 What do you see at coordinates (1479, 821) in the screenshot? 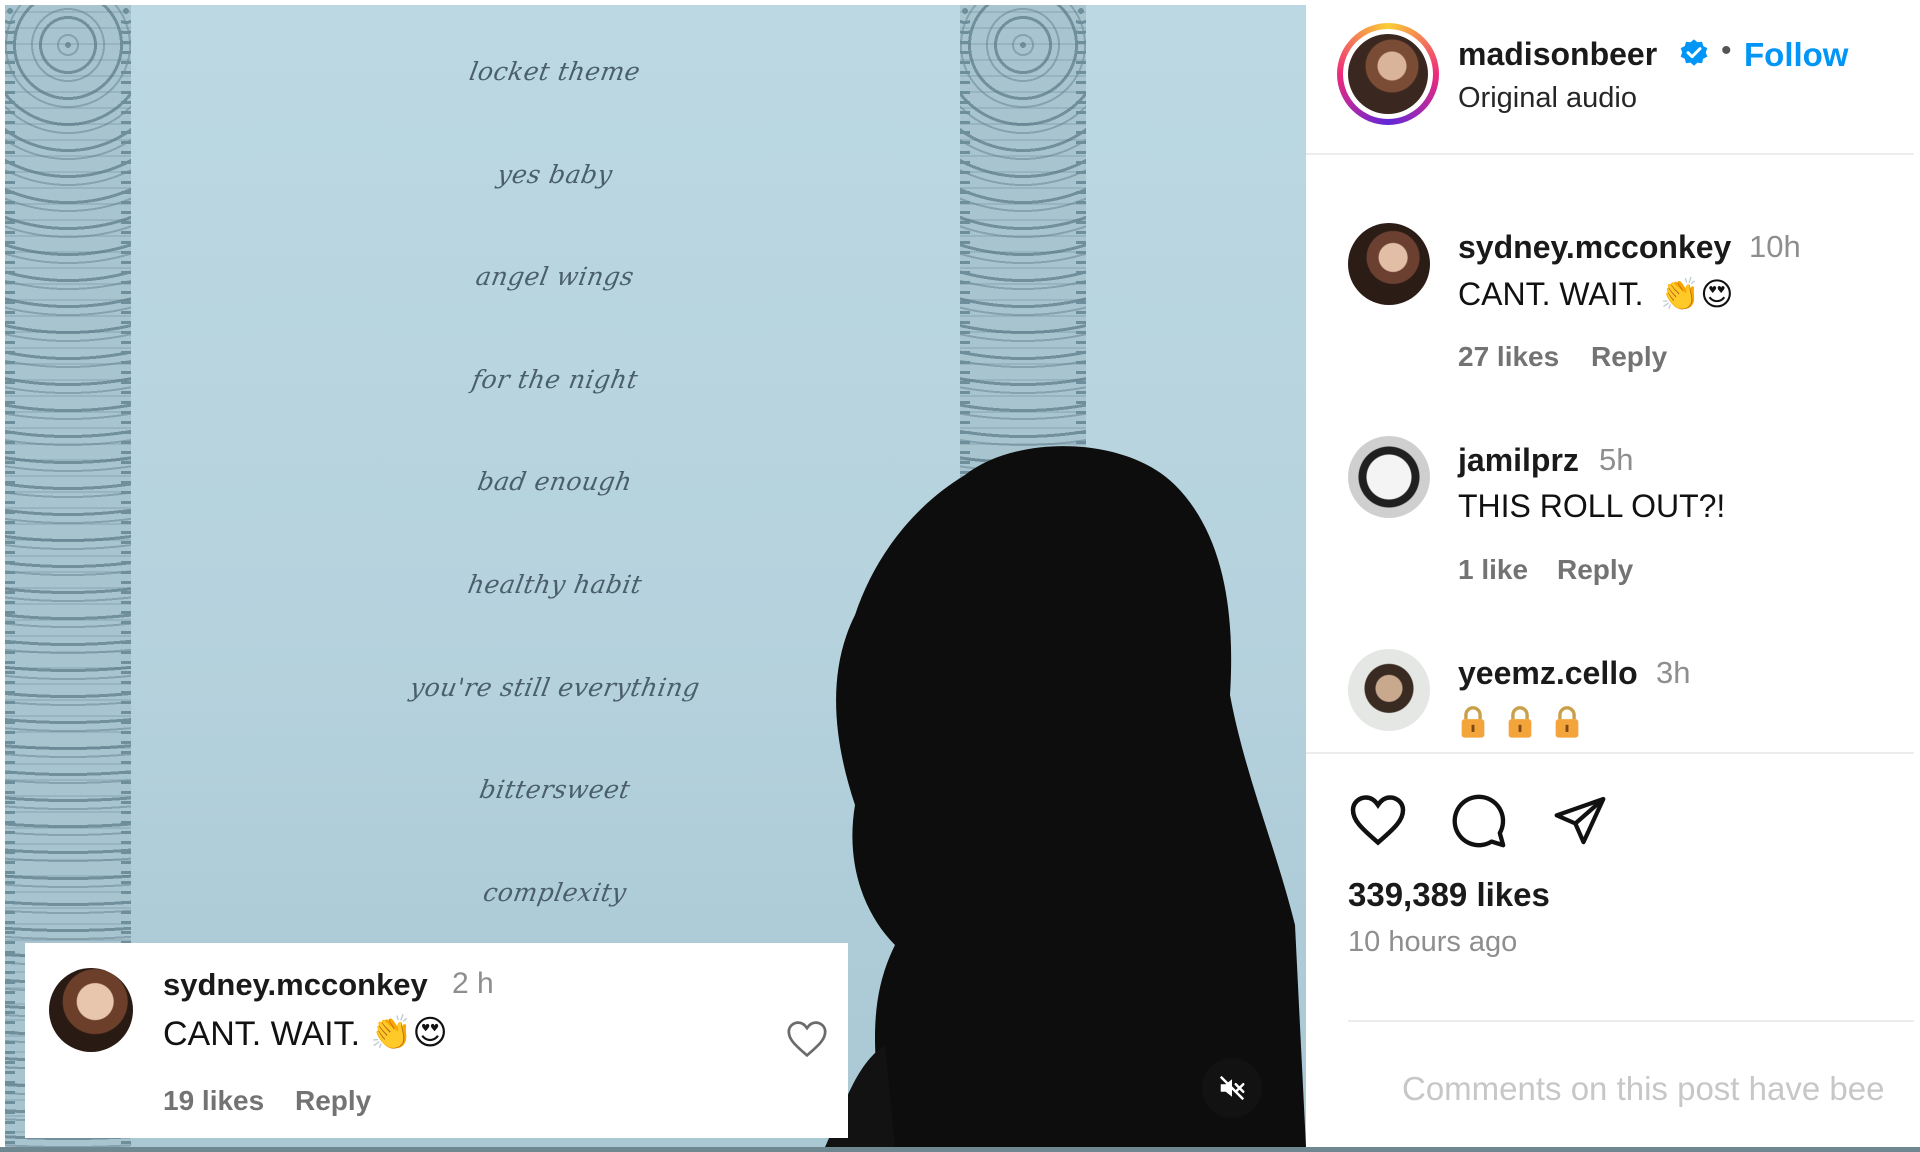
I see `comment-bubble-icon` at bounding box center [1479, 821].